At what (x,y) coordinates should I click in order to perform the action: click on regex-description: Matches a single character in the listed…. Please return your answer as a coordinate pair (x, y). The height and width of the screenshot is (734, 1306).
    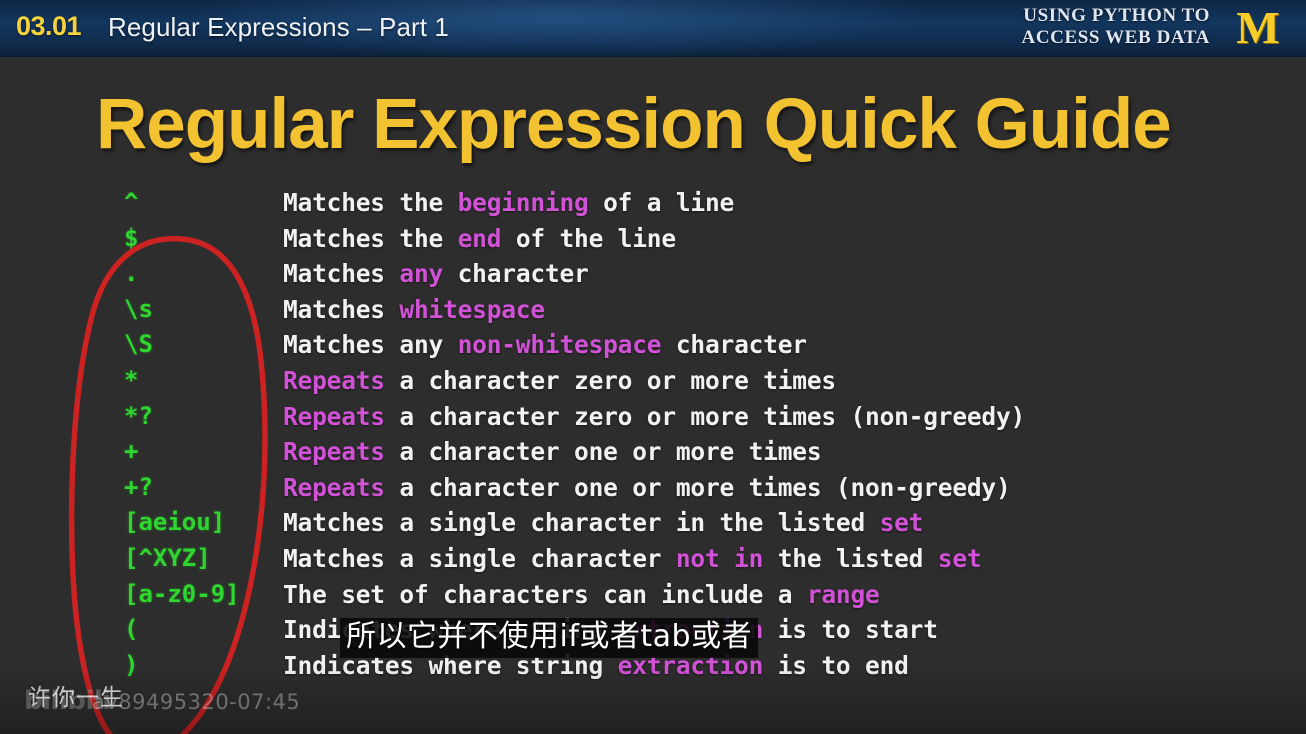
    Looking at the image, I should click on (603, 522).